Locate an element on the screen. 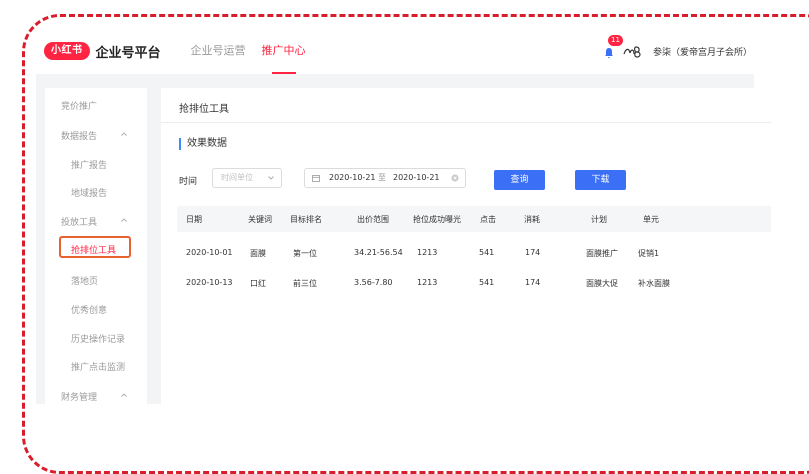 The image size is (809, 474). platform-title: 企业号平台 is located at coordinates (128, 53).